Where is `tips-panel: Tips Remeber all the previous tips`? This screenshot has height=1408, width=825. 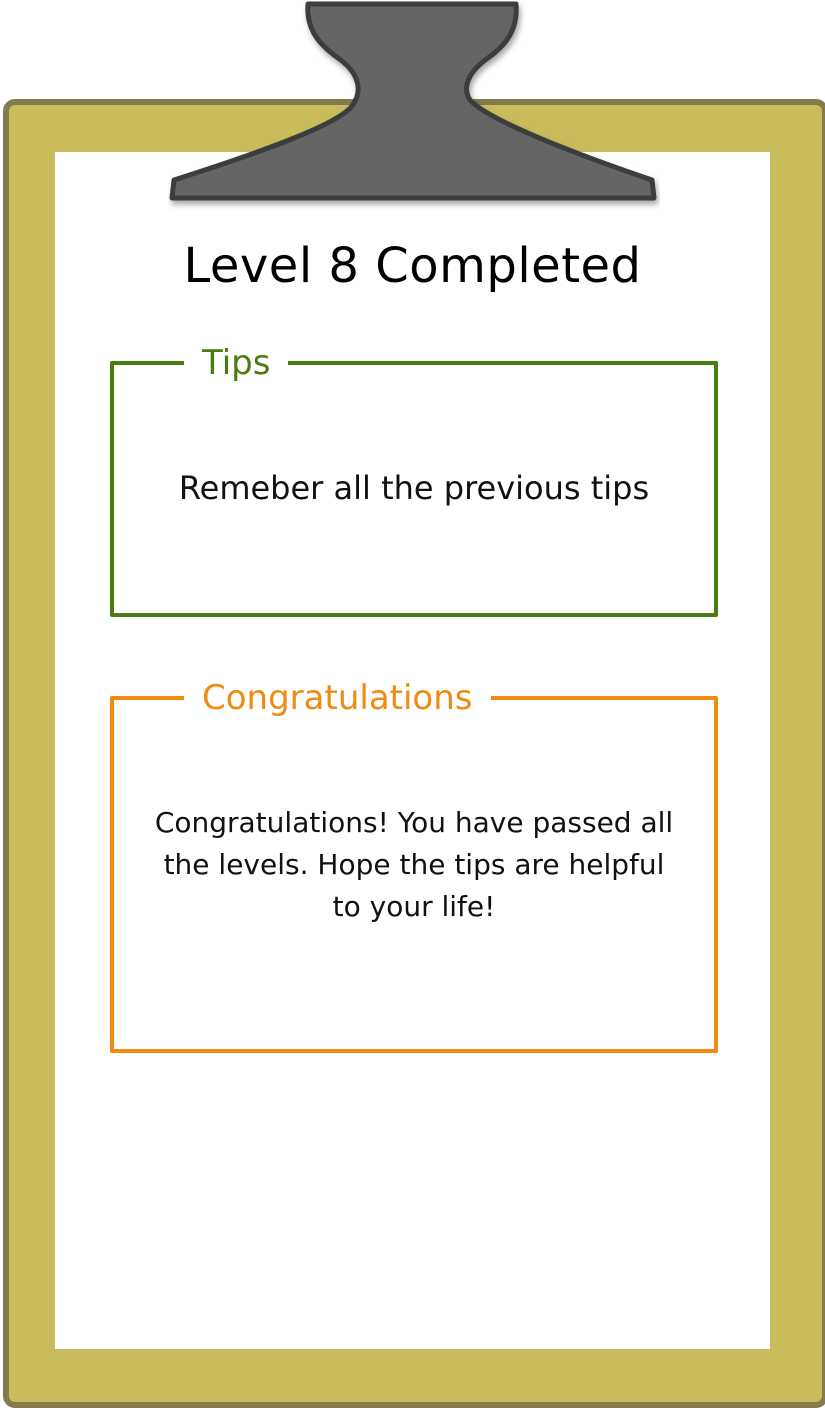
tips-panel: Tips Remeber all the previous tips is located at coordinates (414, 479).